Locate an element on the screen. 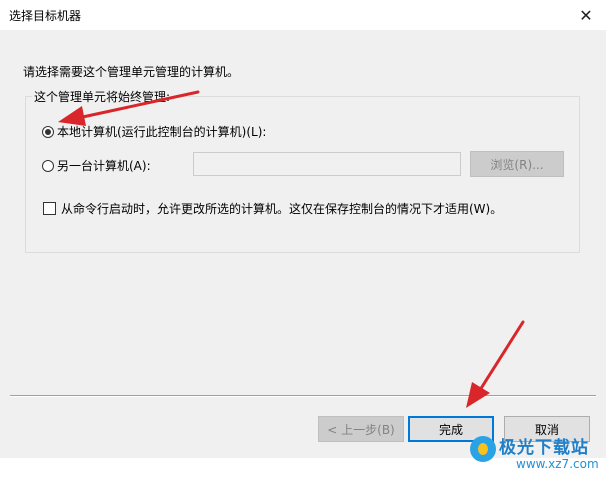  footer-separator is located at coordinates (303, 396).